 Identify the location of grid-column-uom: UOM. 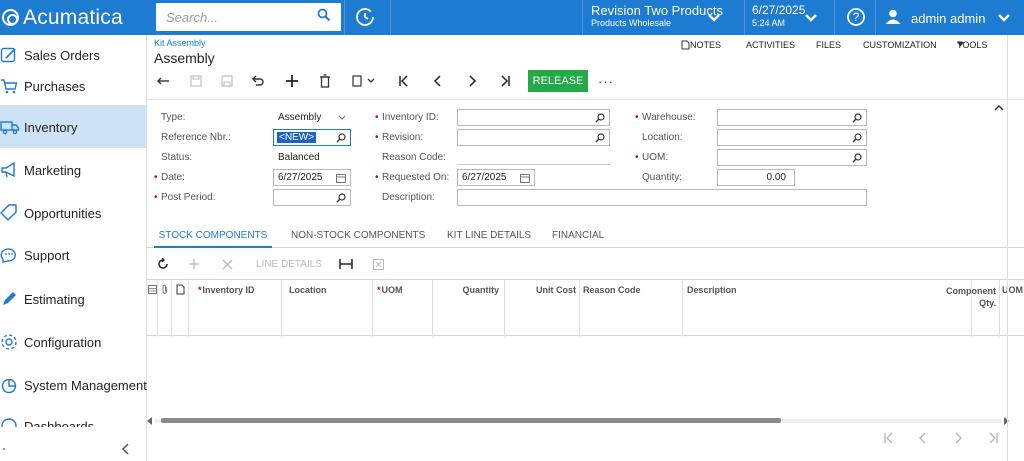
(403, 308).